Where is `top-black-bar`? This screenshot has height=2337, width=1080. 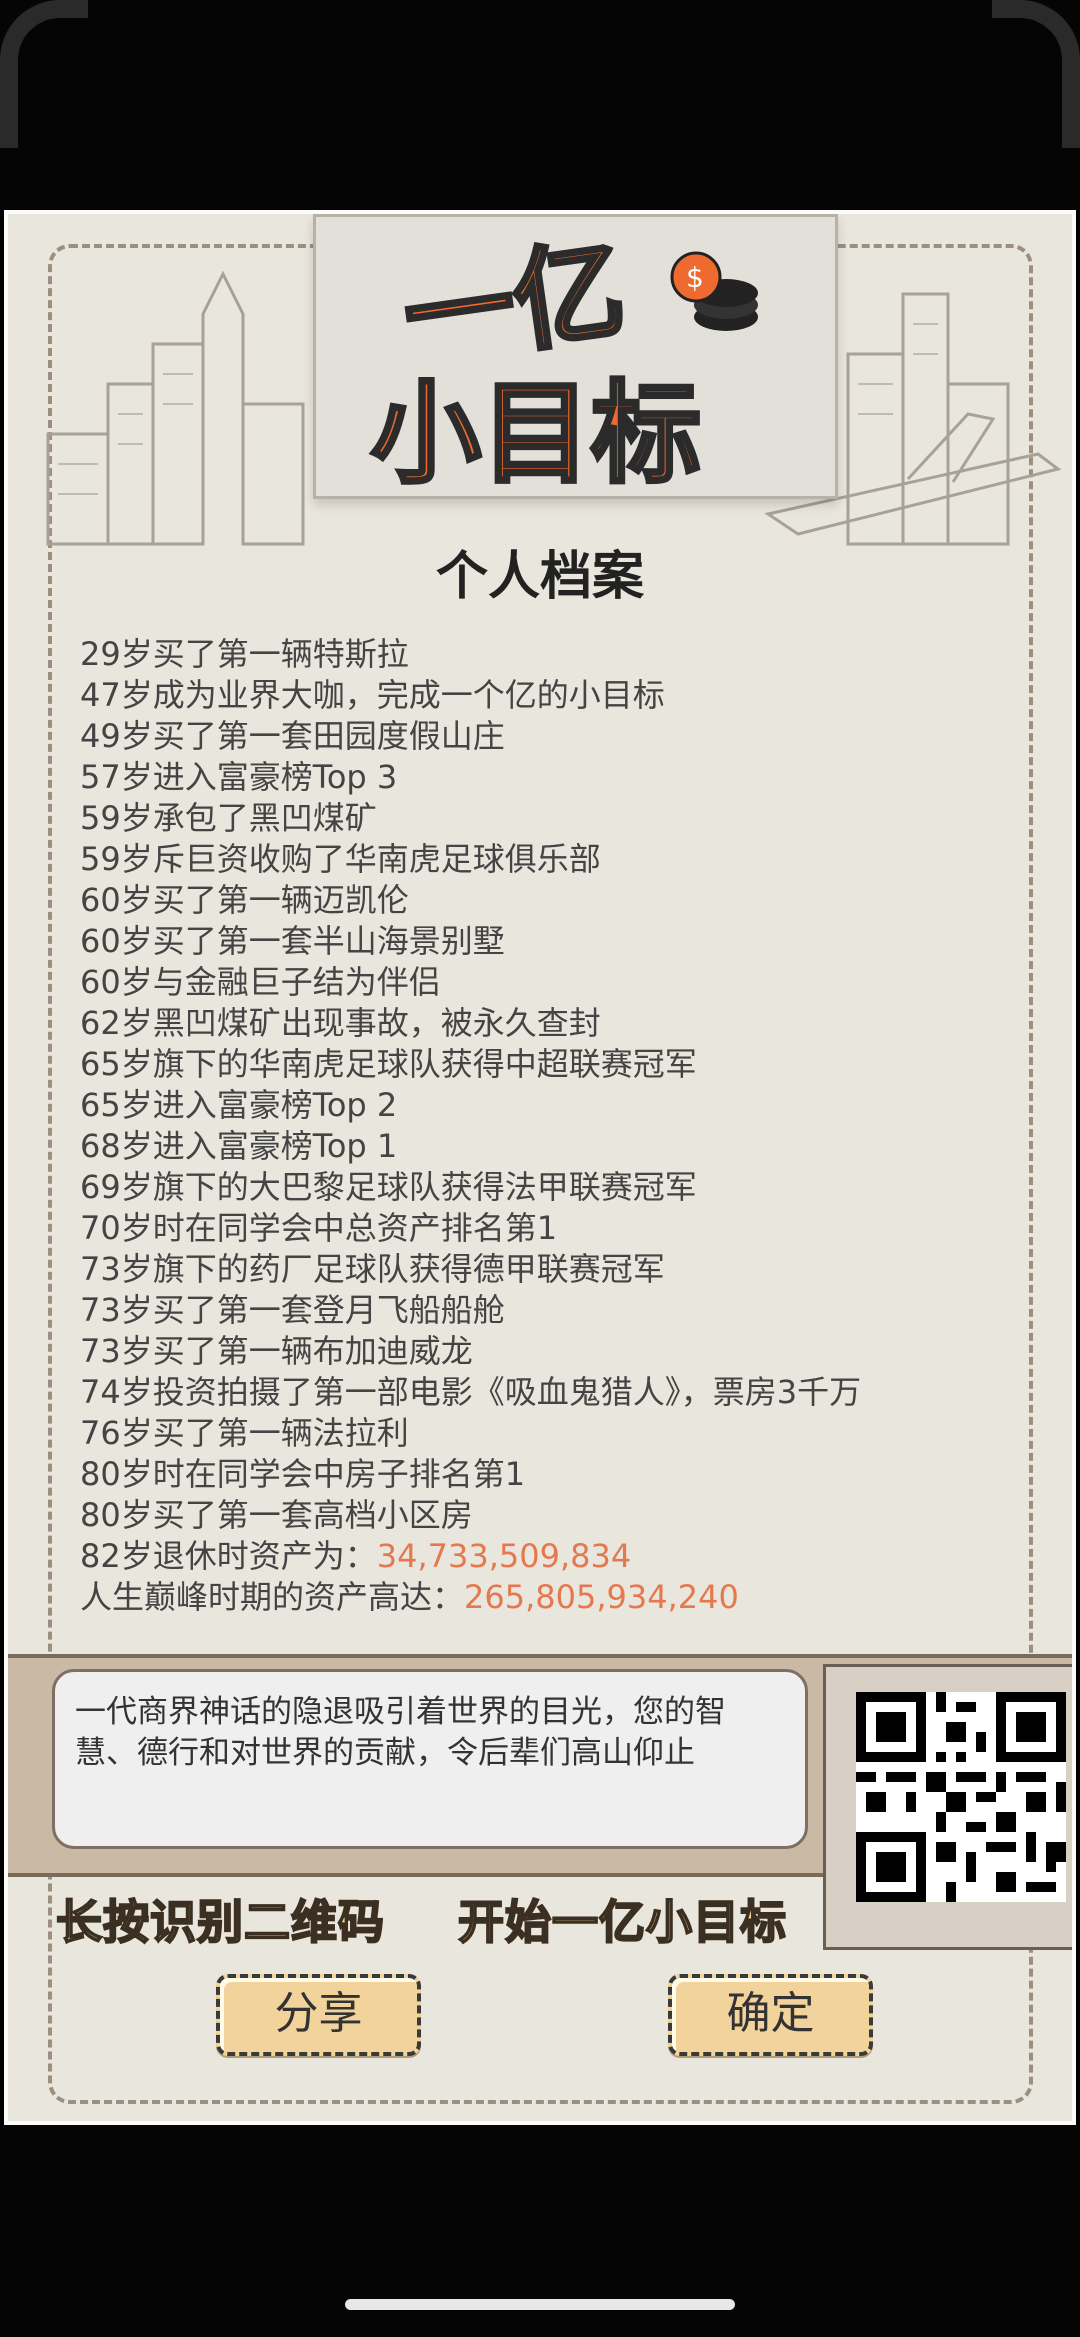 top-black-bar is located at coordinates (540, 105).